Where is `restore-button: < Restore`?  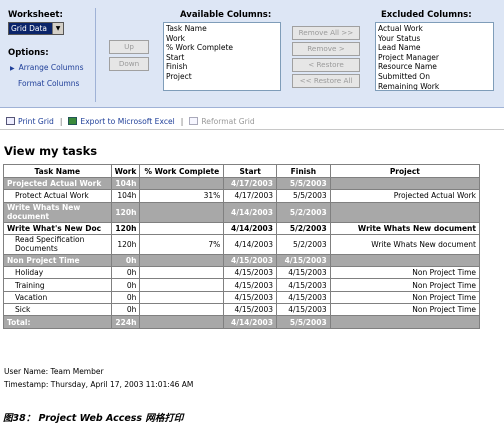
restore-button: < Restore is located at coordinates (326, 65).